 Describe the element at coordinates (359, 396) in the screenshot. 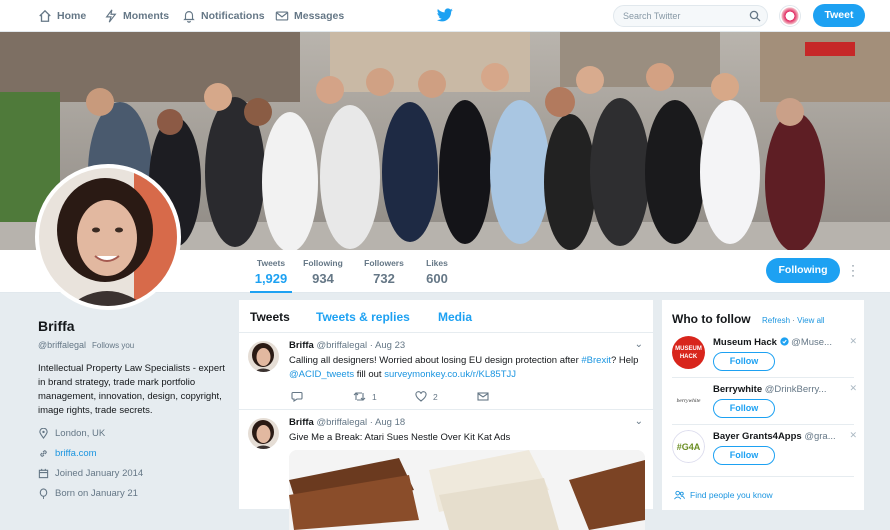

I see `retweet-icon` at that location.